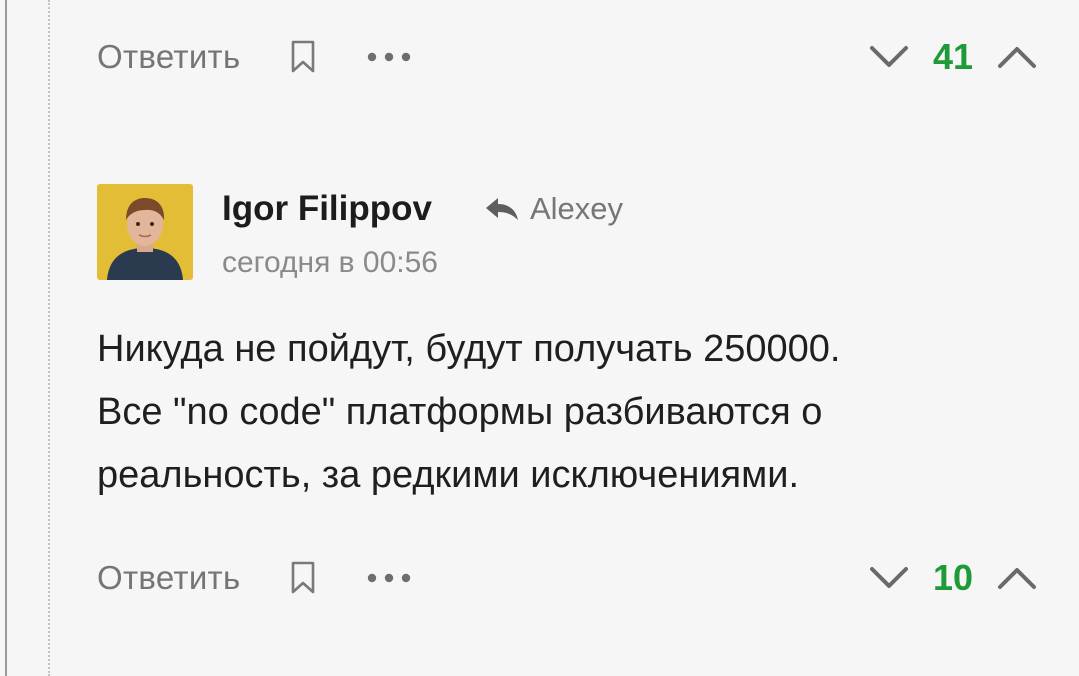 This screenshot has width=1079, height=676. Describe the element at coordinates (502, 209) in the screenshot. I see `reply-arrow-icon` at that location.